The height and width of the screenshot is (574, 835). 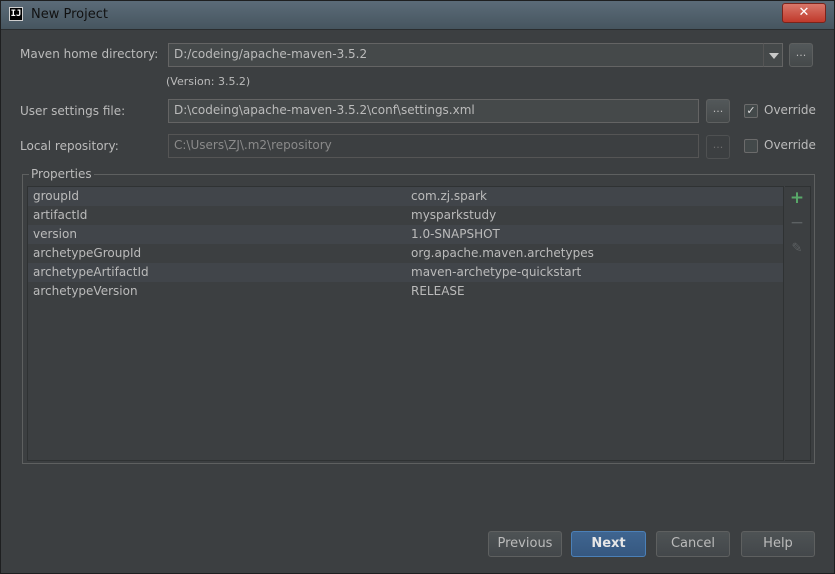 What do you see at coordinates (438, 291) in the screenshot?
I see `property-value: RELEASE` at bounding box center [438, 291].